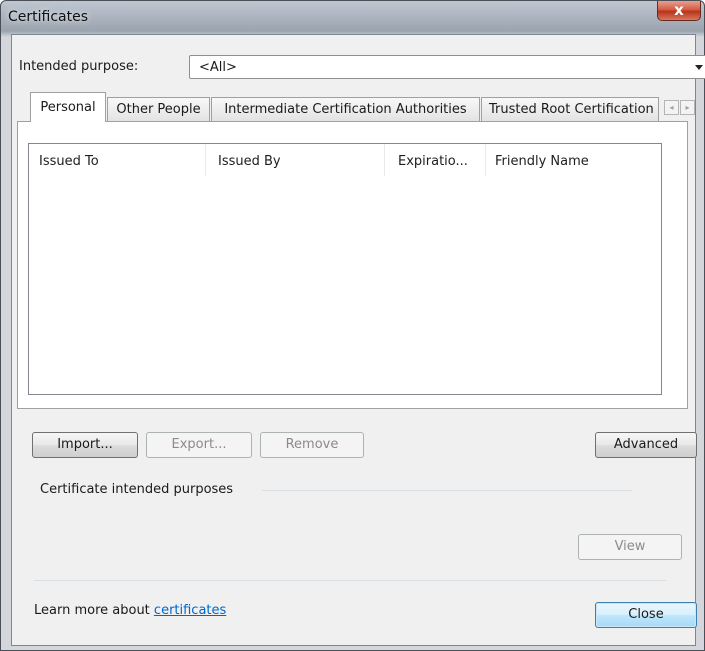  I want to click on tab-other-people: Other People, so click(158, 109).